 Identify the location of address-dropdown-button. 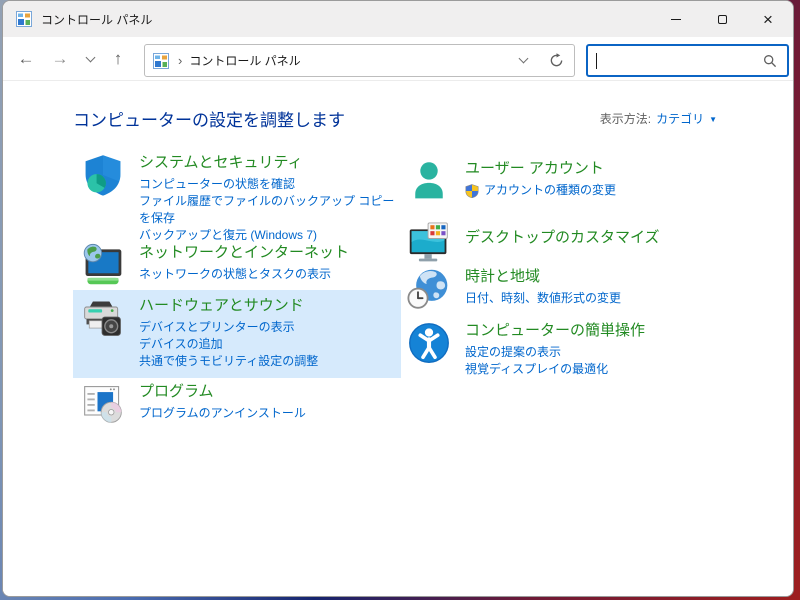
(523, 58).